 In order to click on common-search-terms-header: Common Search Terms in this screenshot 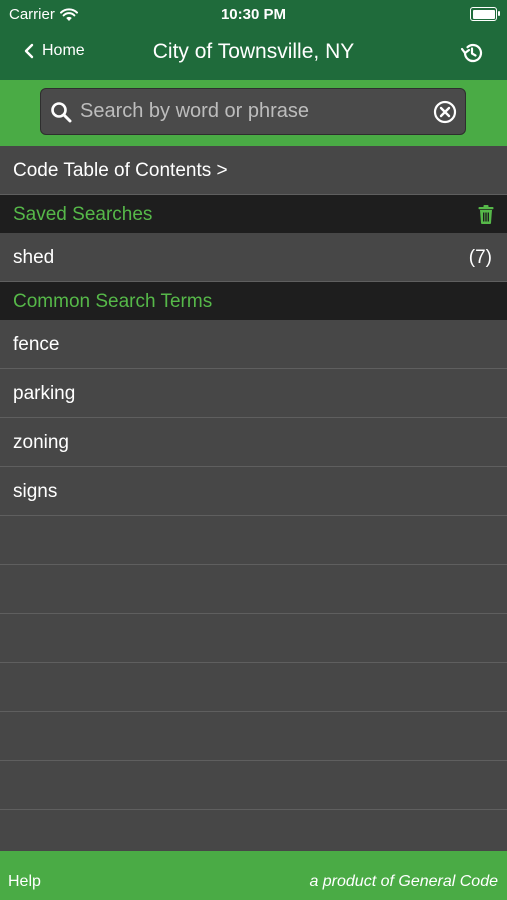, I will do `click(253, 301)`.